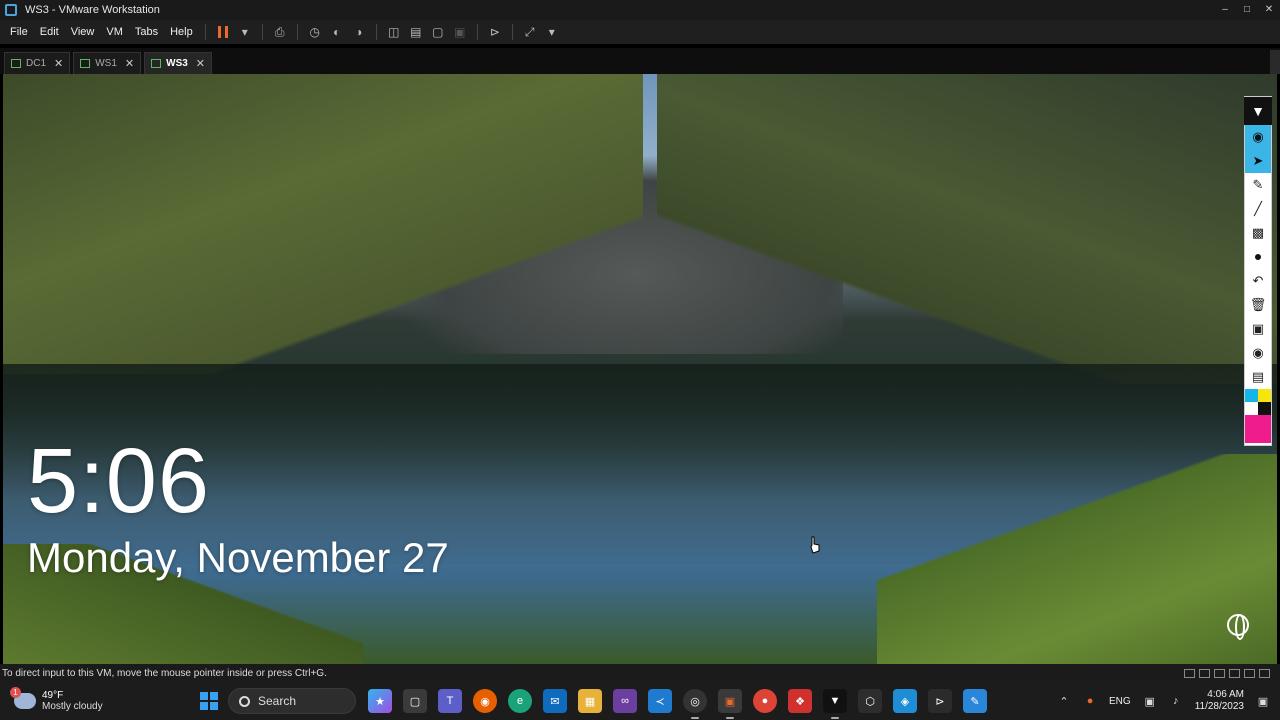  Describe the element at coordinates (1269, 10) in the screenshot. I see `close-icon: ✕` at that location.